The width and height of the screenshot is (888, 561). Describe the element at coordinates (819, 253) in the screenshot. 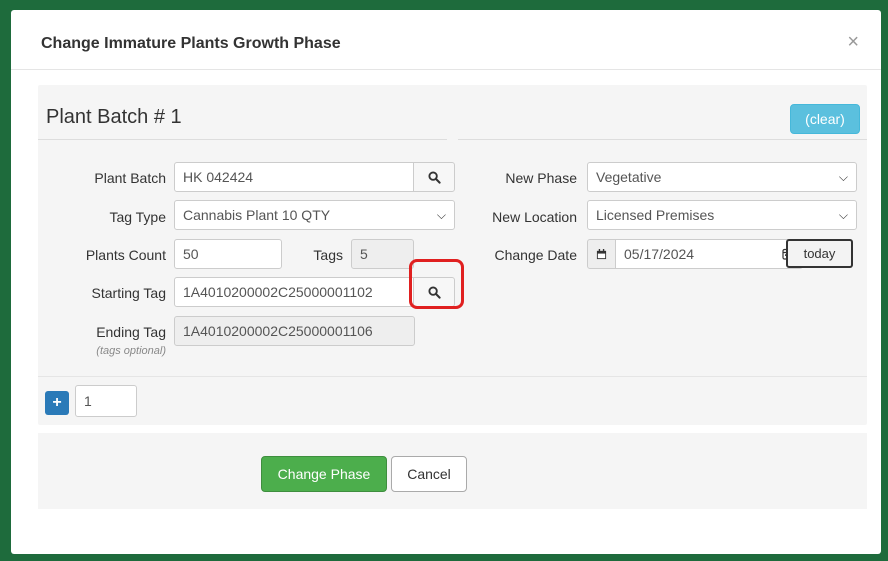

I see `today-button: today` at that location.